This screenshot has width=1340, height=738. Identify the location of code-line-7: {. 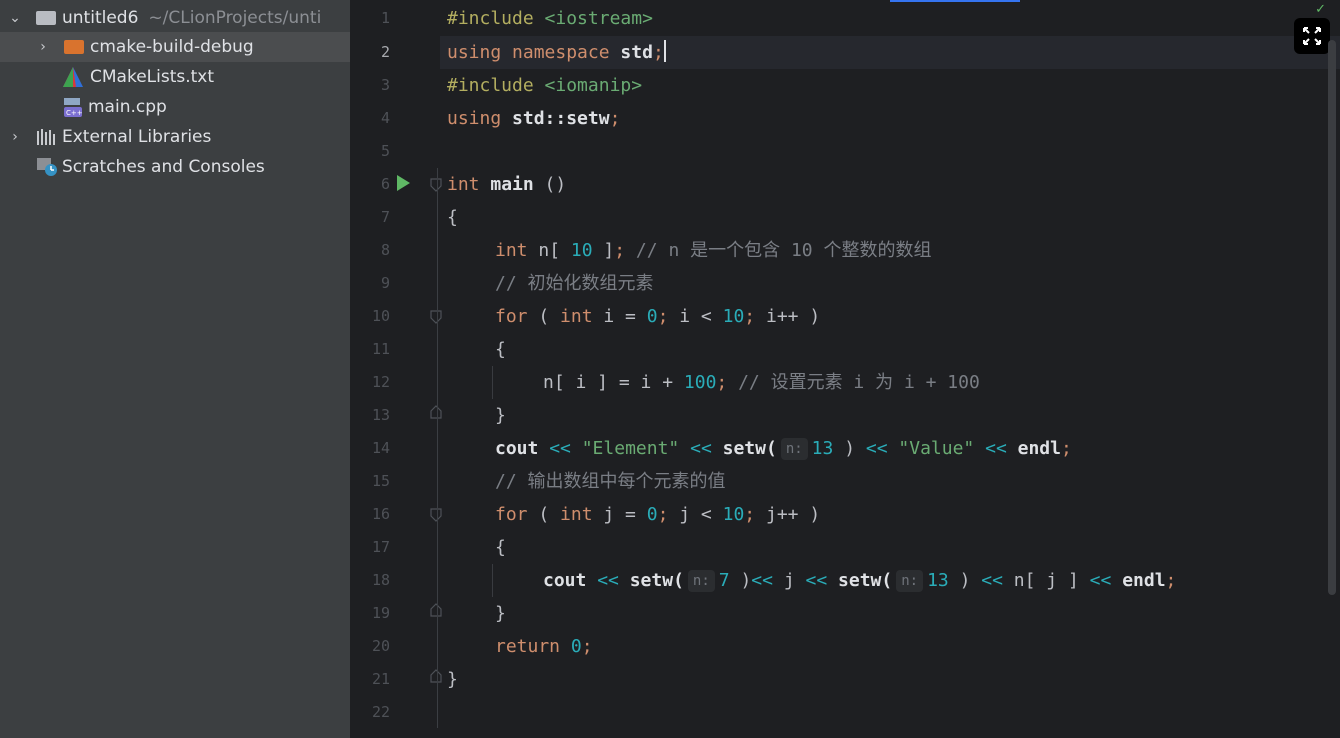
(452, 217).